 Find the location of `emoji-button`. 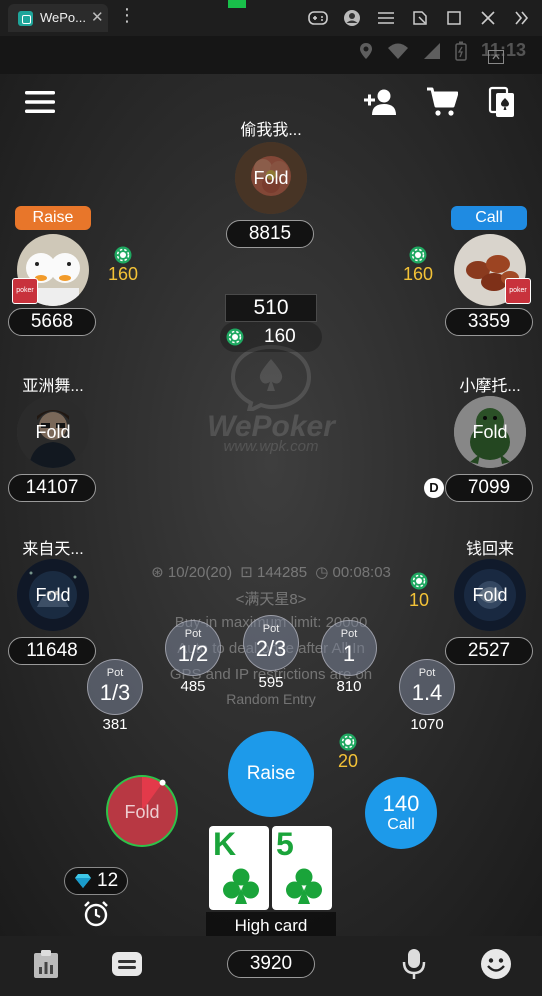

emoji-button is located at coordinates (496, 964).